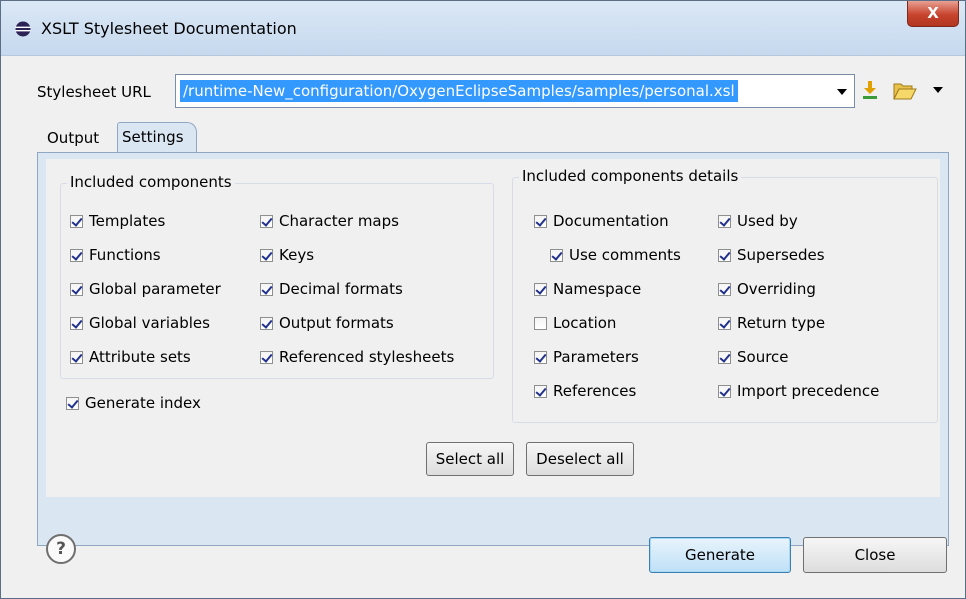 This screenshot has width=966, height=599. I want to click on checkbox-source: Source, so click(753, 357).